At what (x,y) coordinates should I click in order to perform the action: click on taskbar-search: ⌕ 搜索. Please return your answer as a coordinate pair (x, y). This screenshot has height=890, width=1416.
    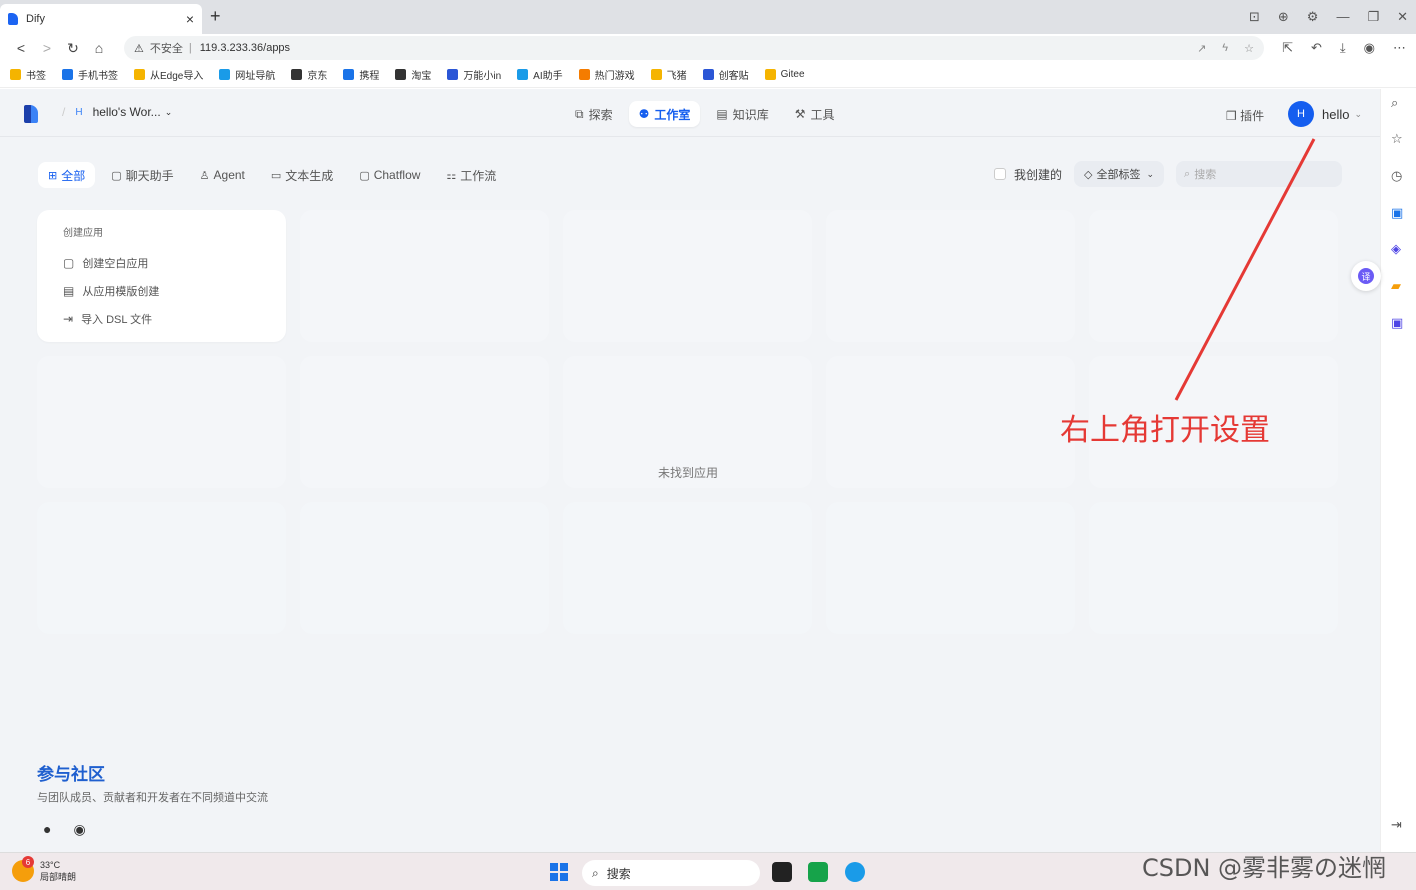
    Looking at the image, I should click on (671, 873).